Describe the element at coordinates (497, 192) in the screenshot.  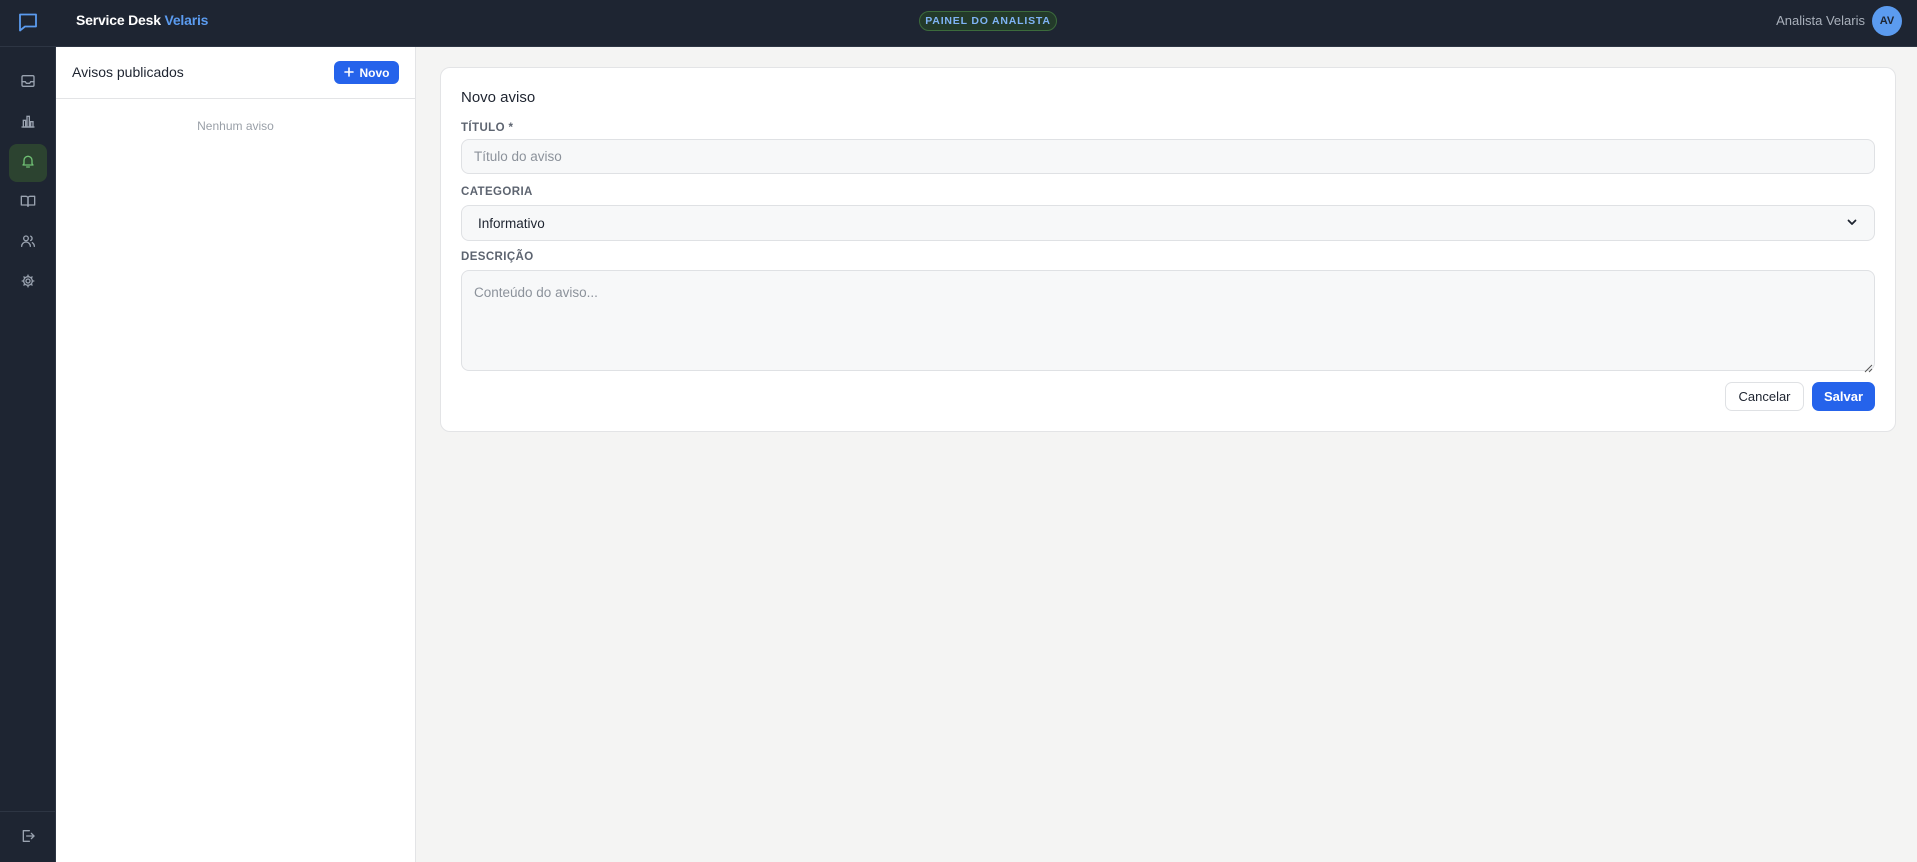
I see `category-label: CATEGORIA` at that location.